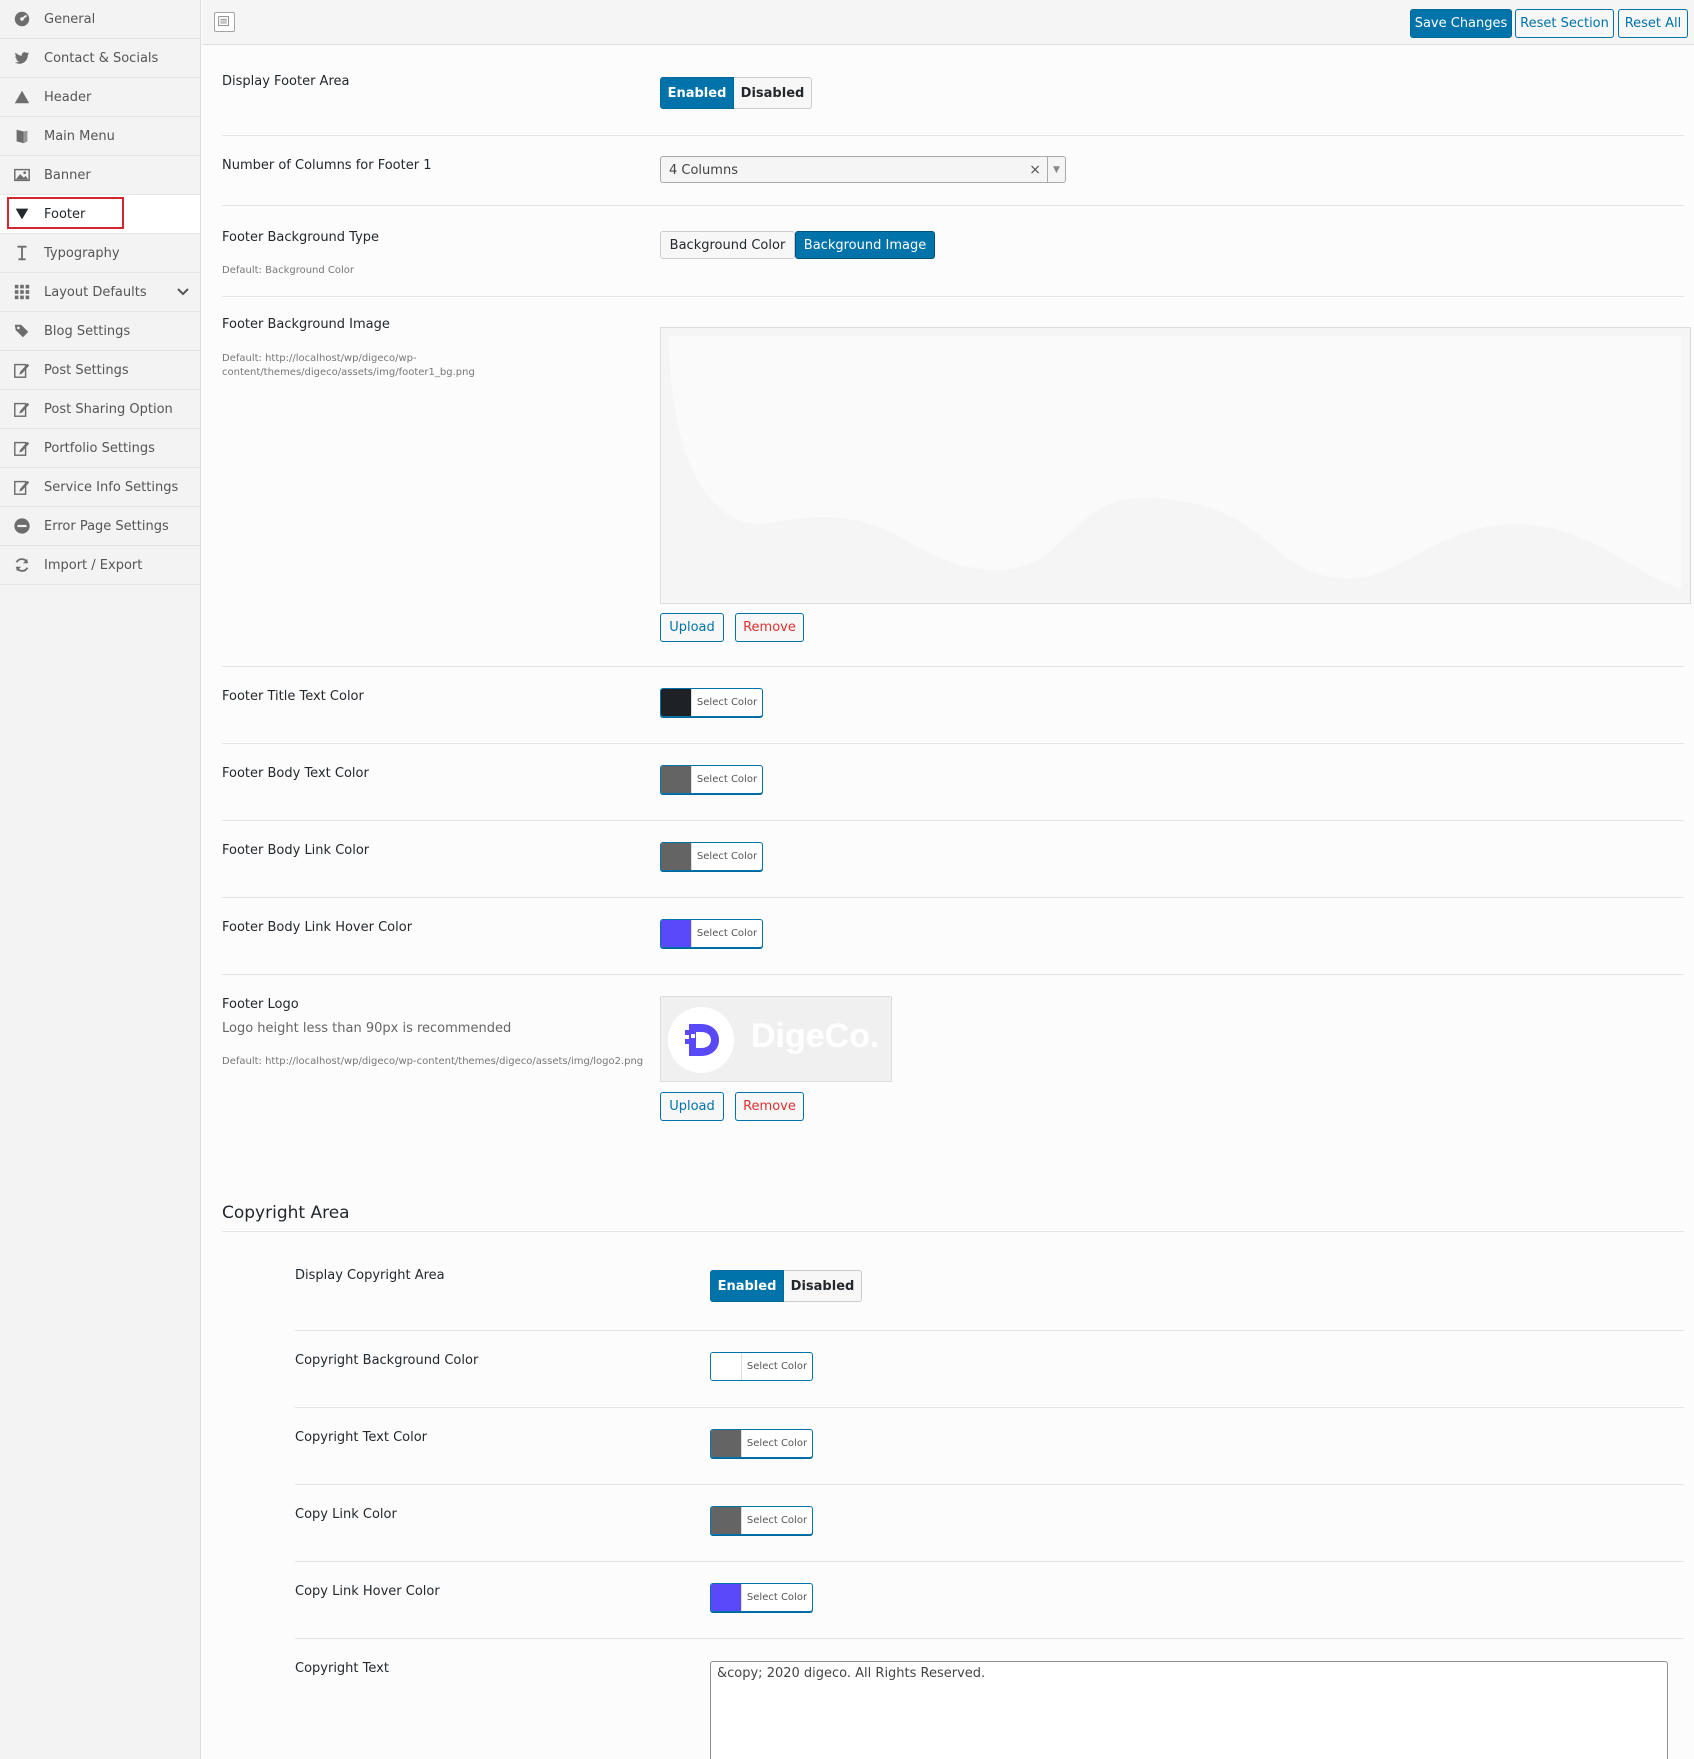 The width and height of the screenshot is (1694, 1759). What do you see at coordinates (727, 245) in the screenshot?
I see `background-color-option: Background Color` at bounding box center [727, 245].